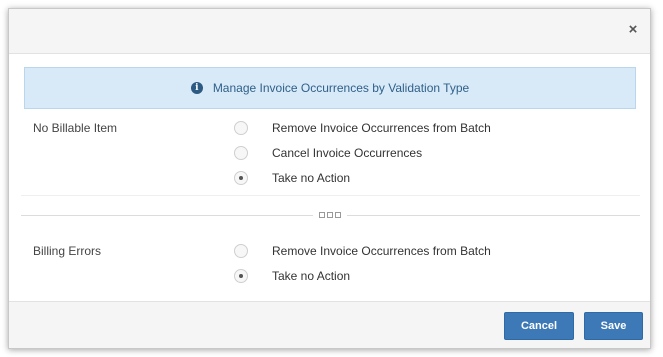  I want to click on cancel-button: Cancel, so click(539, 326).